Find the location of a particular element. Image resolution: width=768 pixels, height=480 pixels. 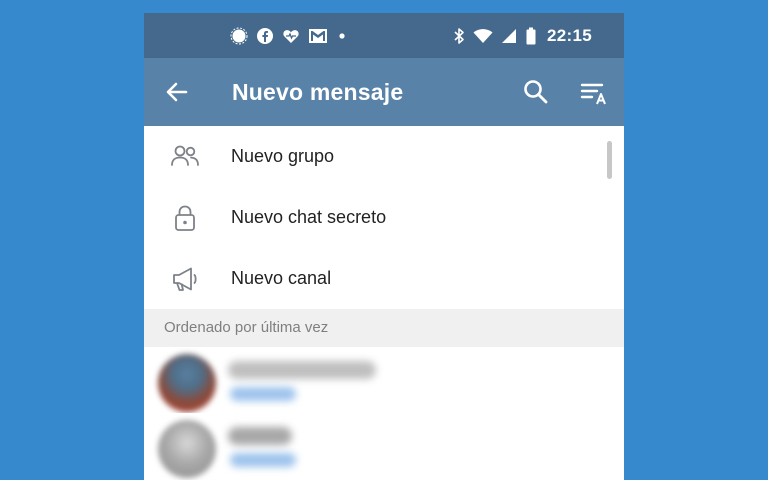

scrollbar is located at coordinates (609, 160).